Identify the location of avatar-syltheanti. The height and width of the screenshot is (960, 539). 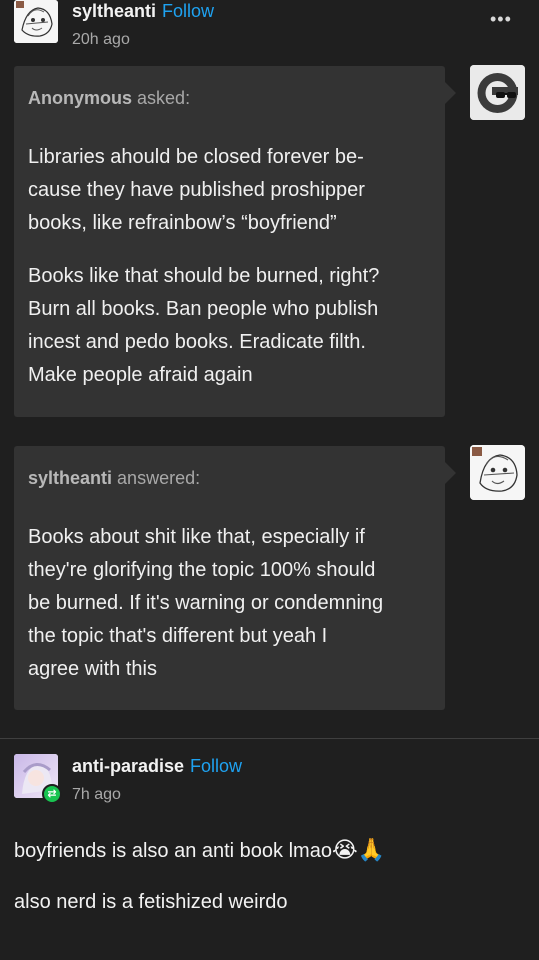
(36, 21).